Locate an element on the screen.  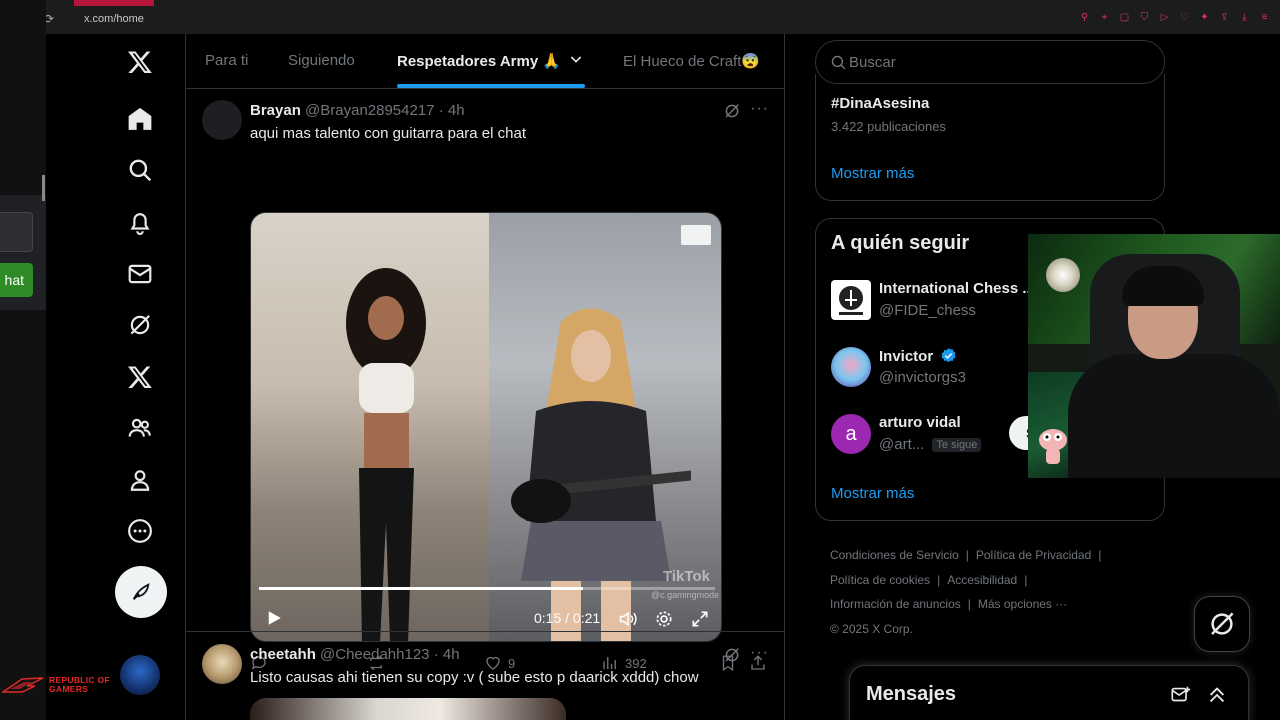
author-name: cheetahh is located at coordinates (283, 654).